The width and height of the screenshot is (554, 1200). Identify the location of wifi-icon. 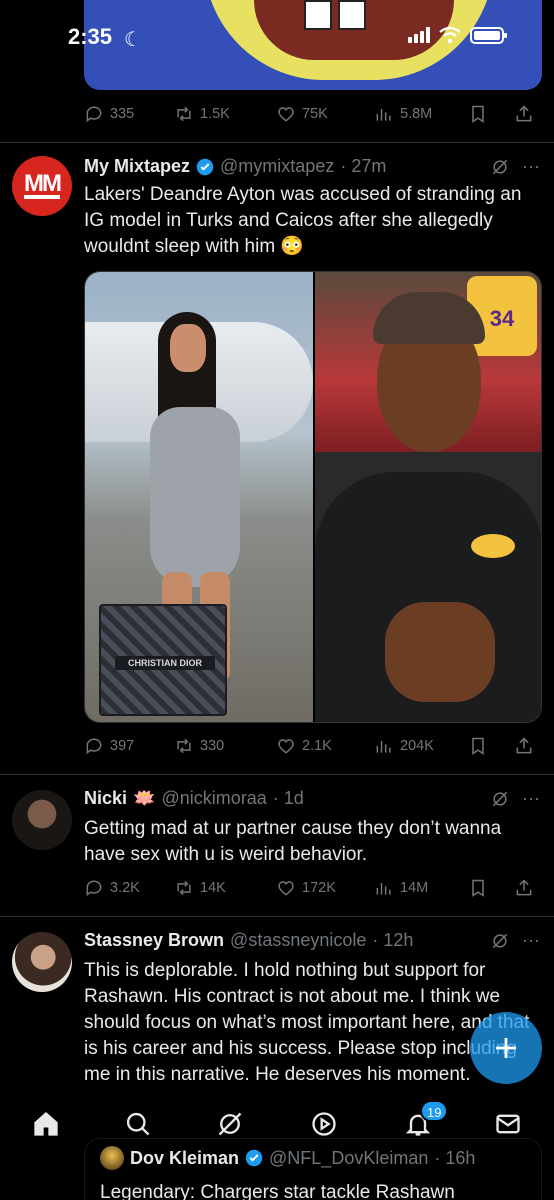
(450, 35).